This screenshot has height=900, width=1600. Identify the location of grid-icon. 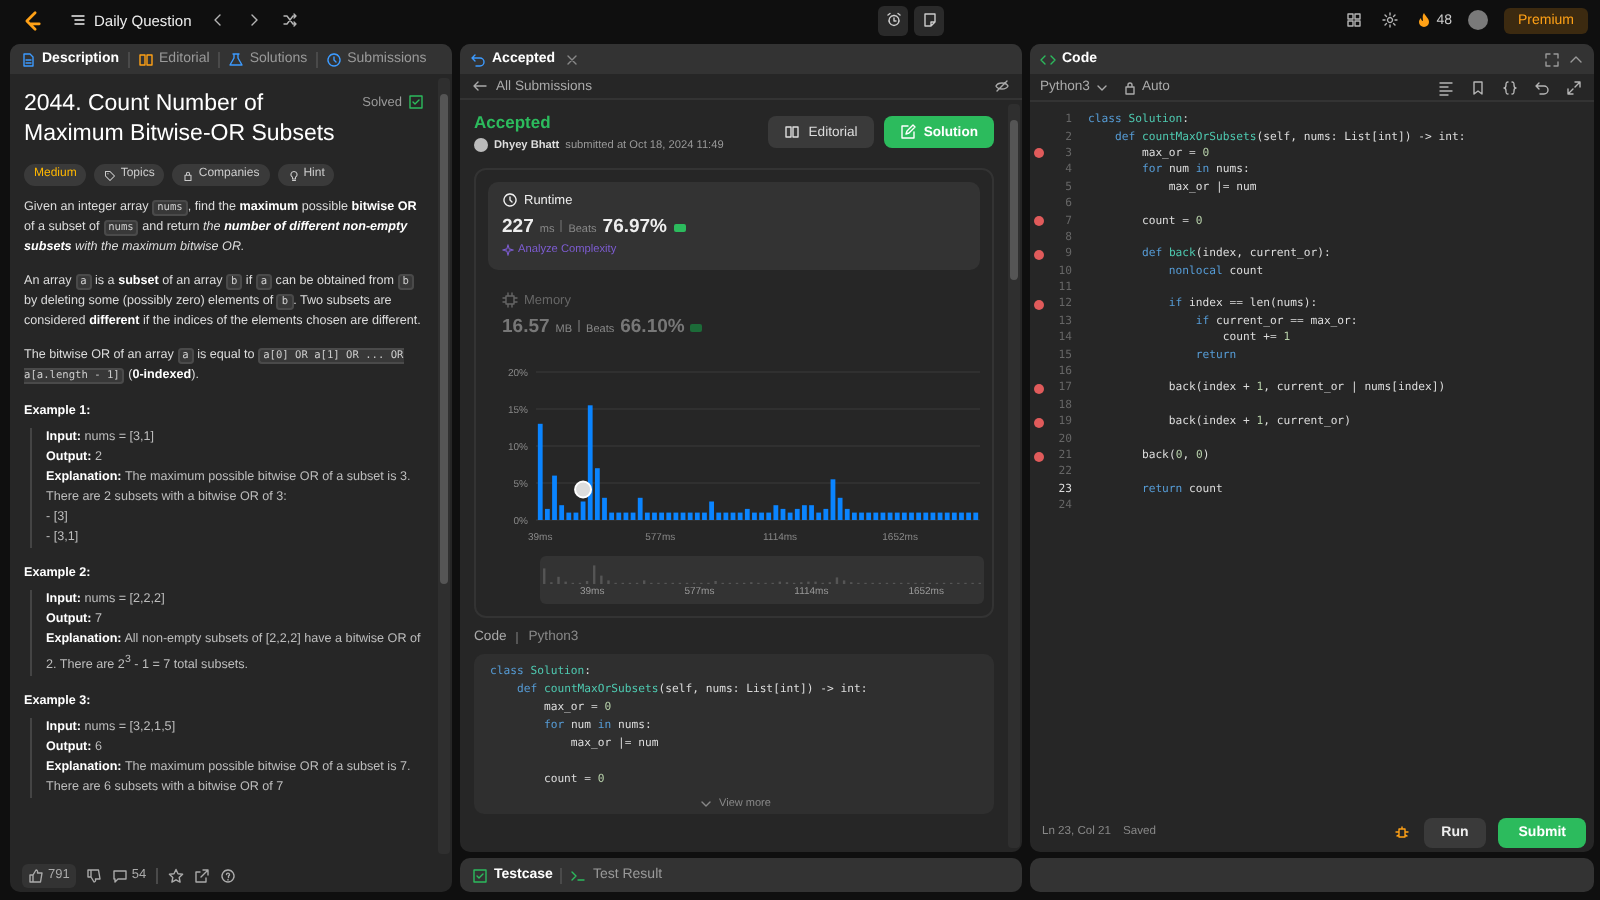
(1354, 20).